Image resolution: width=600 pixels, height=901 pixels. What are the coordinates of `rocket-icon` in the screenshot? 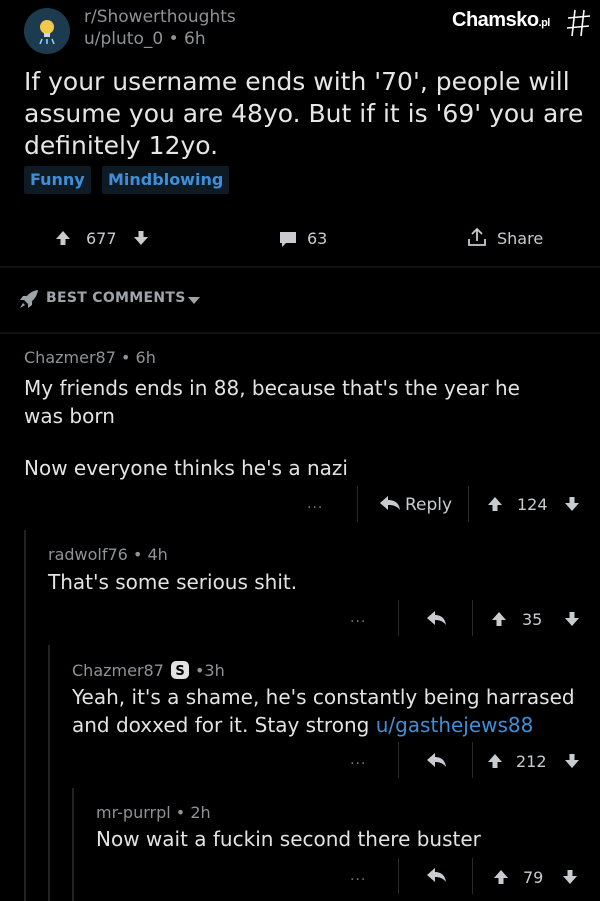 It's located at (29, 299).